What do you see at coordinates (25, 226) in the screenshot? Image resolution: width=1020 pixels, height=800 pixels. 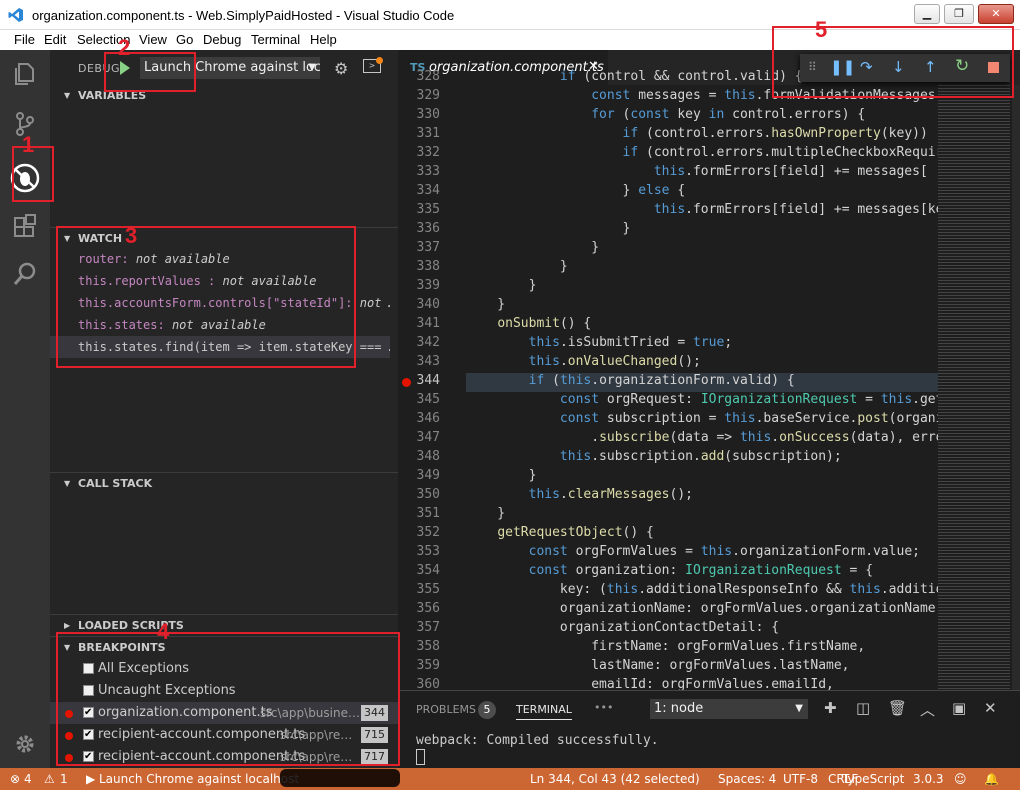 I see `extensions-icon` at bounding box center [25, 226].